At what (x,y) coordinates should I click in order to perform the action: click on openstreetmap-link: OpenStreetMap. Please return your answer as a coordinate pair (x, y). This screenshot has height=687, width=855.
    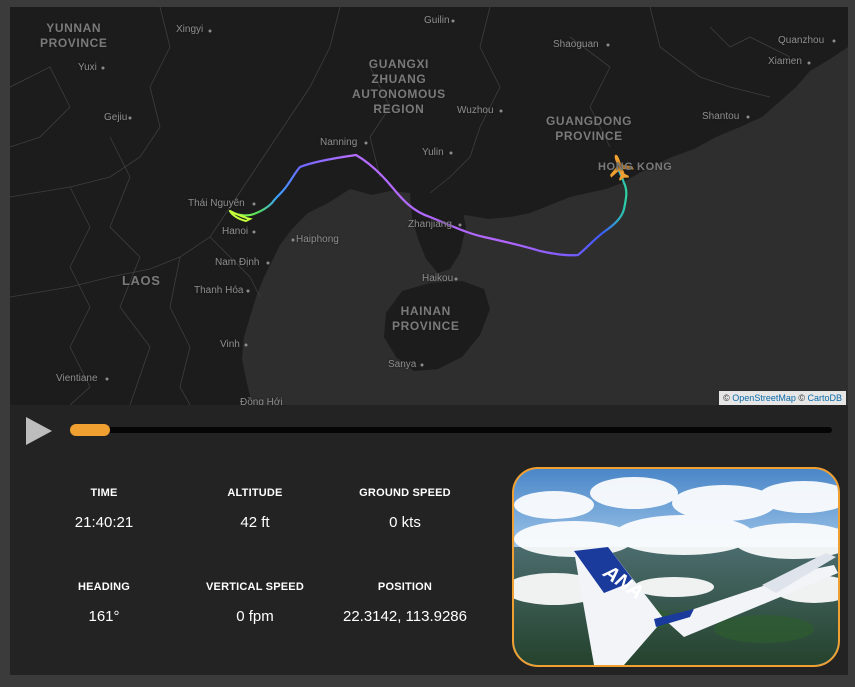
    Looking at the image, I should click on (764, 398).